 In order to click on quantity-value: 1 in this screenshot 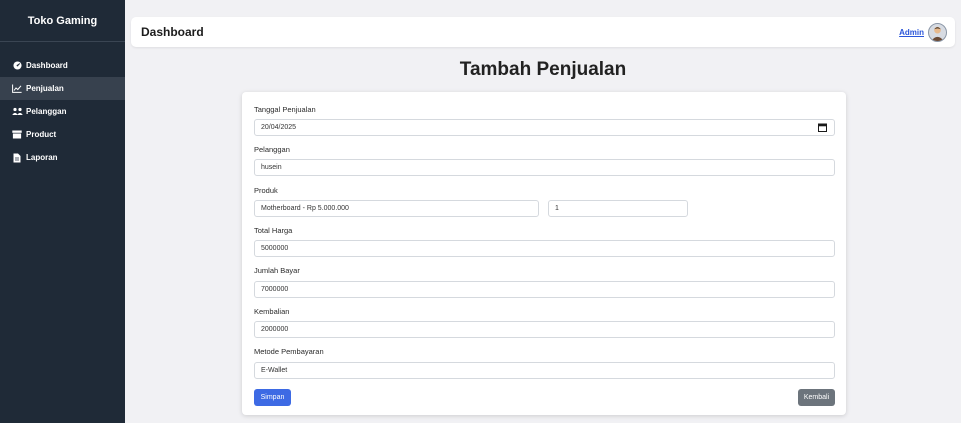, I will do `click(557, 208)`.